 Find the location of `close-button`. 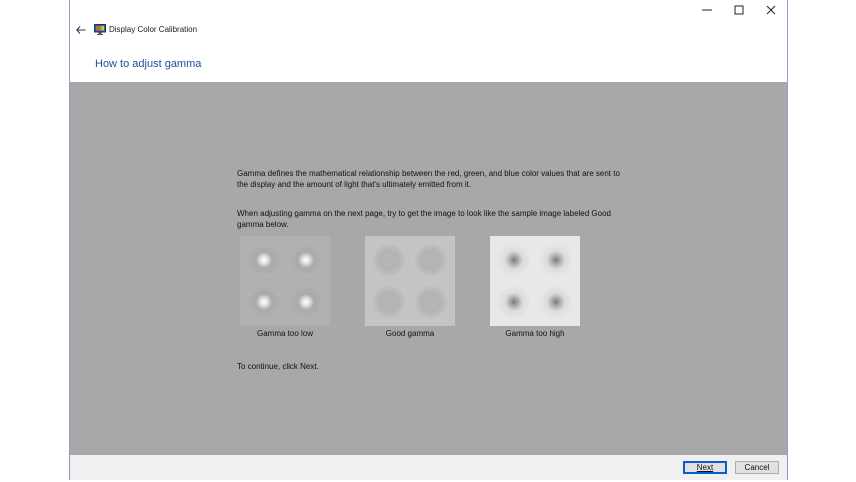

close-button is located at coordinates (771, 10).